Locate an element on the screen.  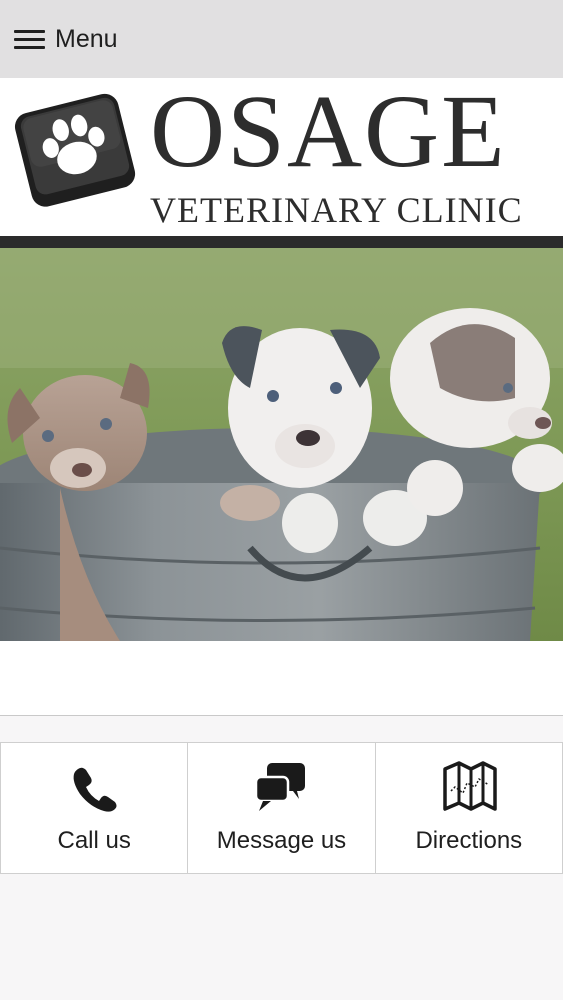
top-bar: Menu is located at coordinates (281, 39).